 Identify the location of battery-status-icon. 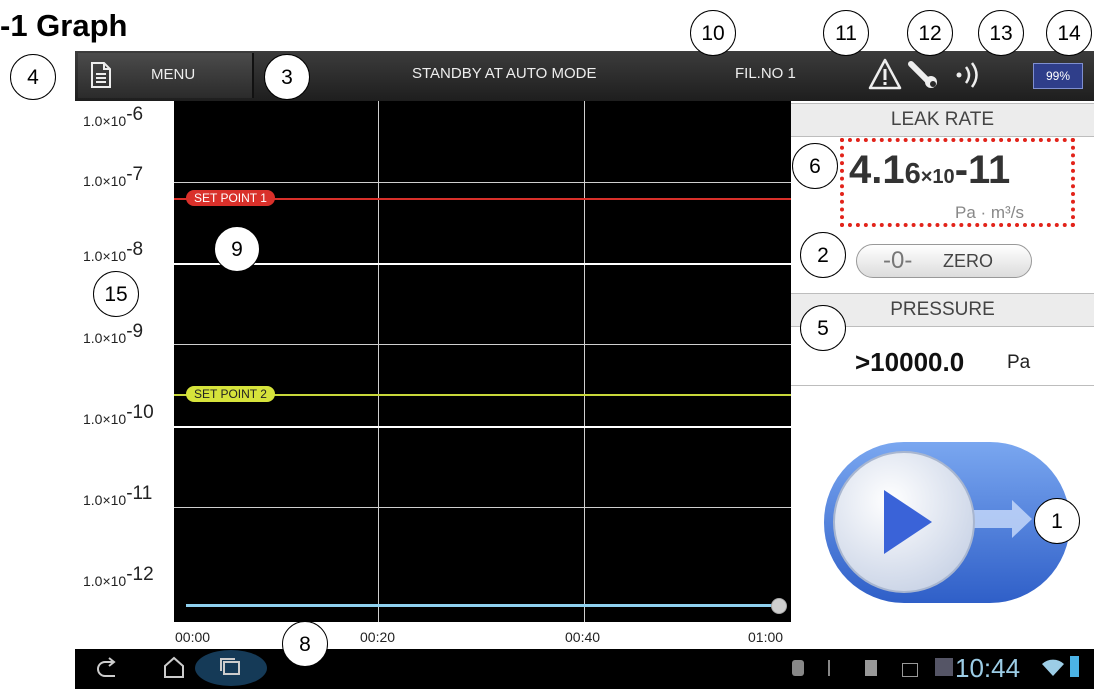
(1074, 666).